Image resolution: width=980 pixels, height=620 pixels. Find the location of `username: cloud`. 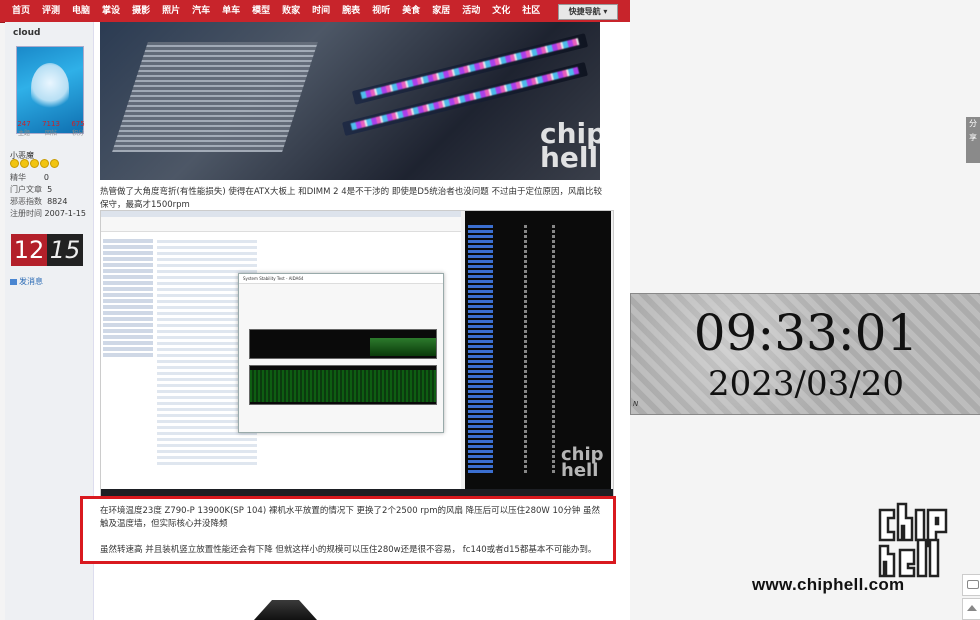

username: cloud is located at coordinates (26, 33).